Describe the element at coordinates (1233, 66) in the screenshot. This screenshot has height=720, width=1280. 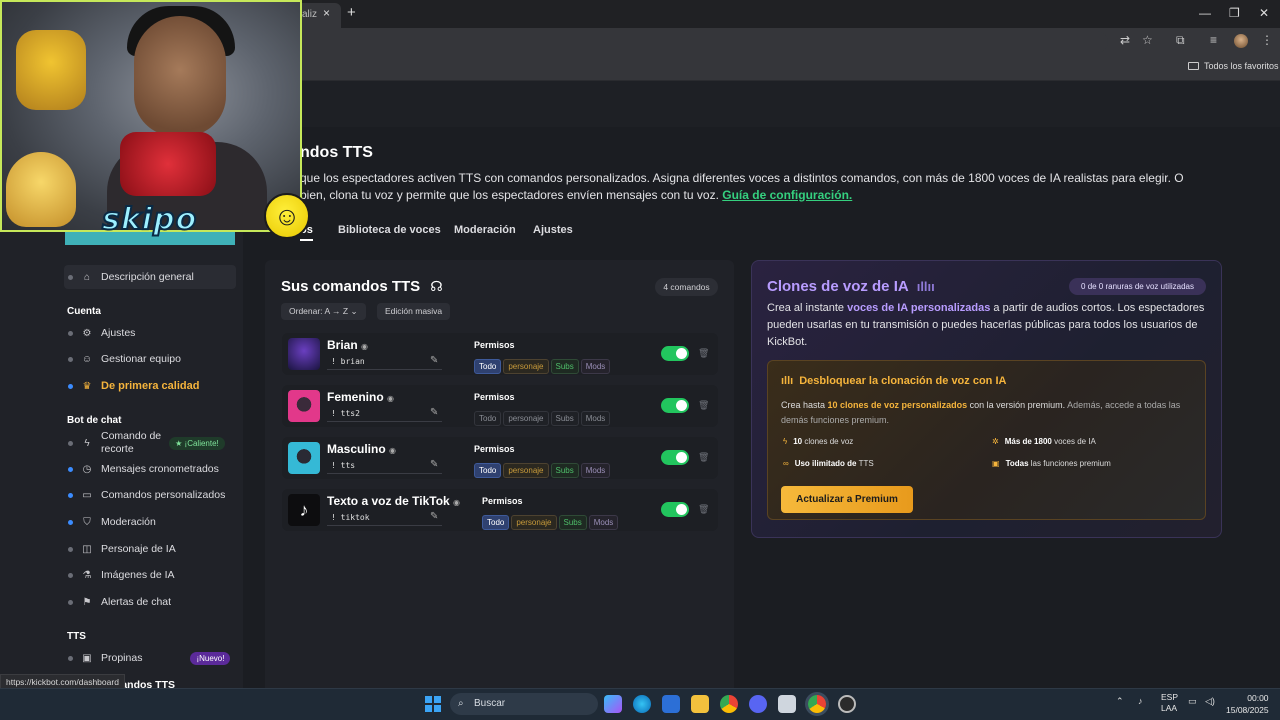
I see `all-bookmarks-button: Todos los favoritos` at that location.